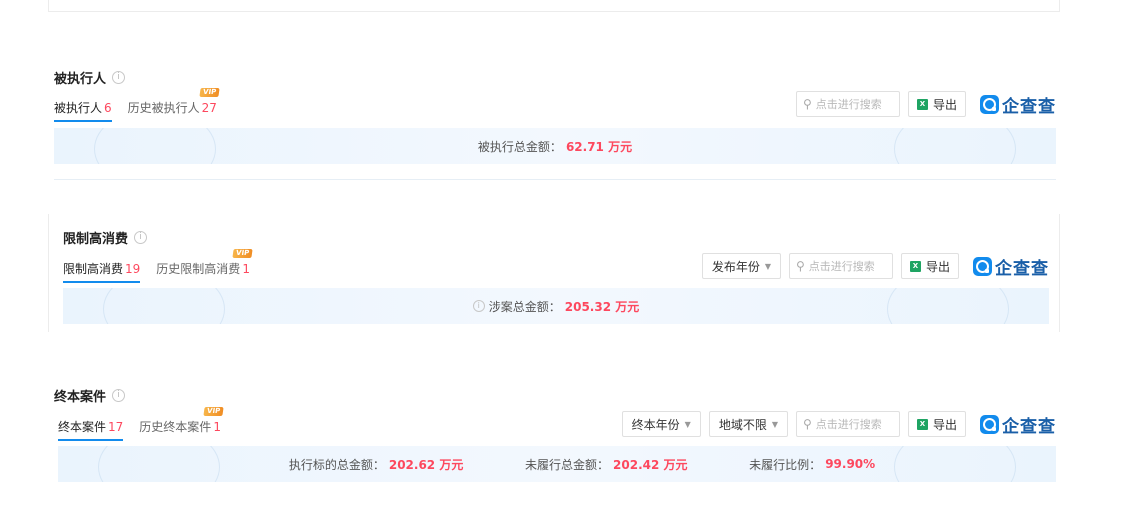 The height and width of the screenshot is (514, 1122). I want to click on summary-label: 未履行比例：, so click(785, 464).